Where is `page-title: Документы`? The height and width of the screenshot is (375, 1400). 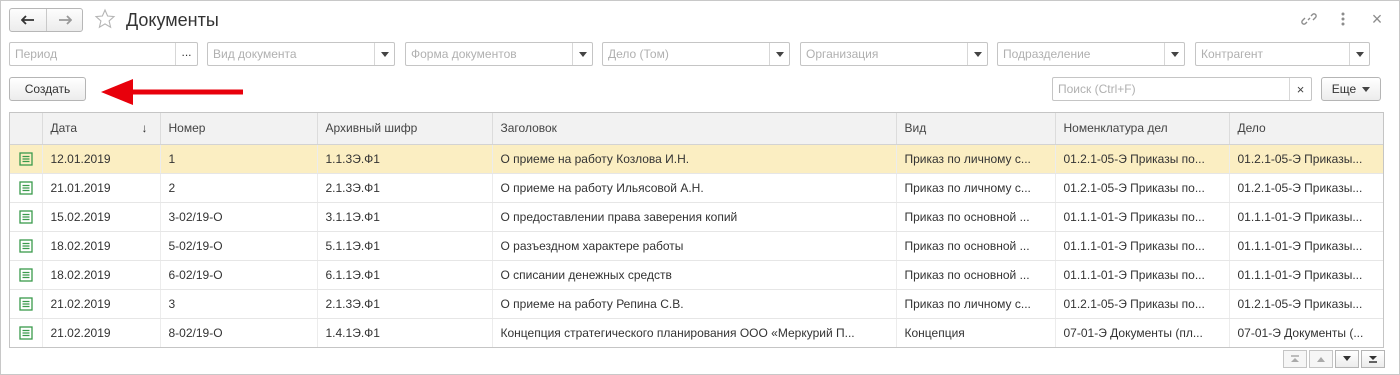
page-title: Документы is located at coordinates (172, 20).